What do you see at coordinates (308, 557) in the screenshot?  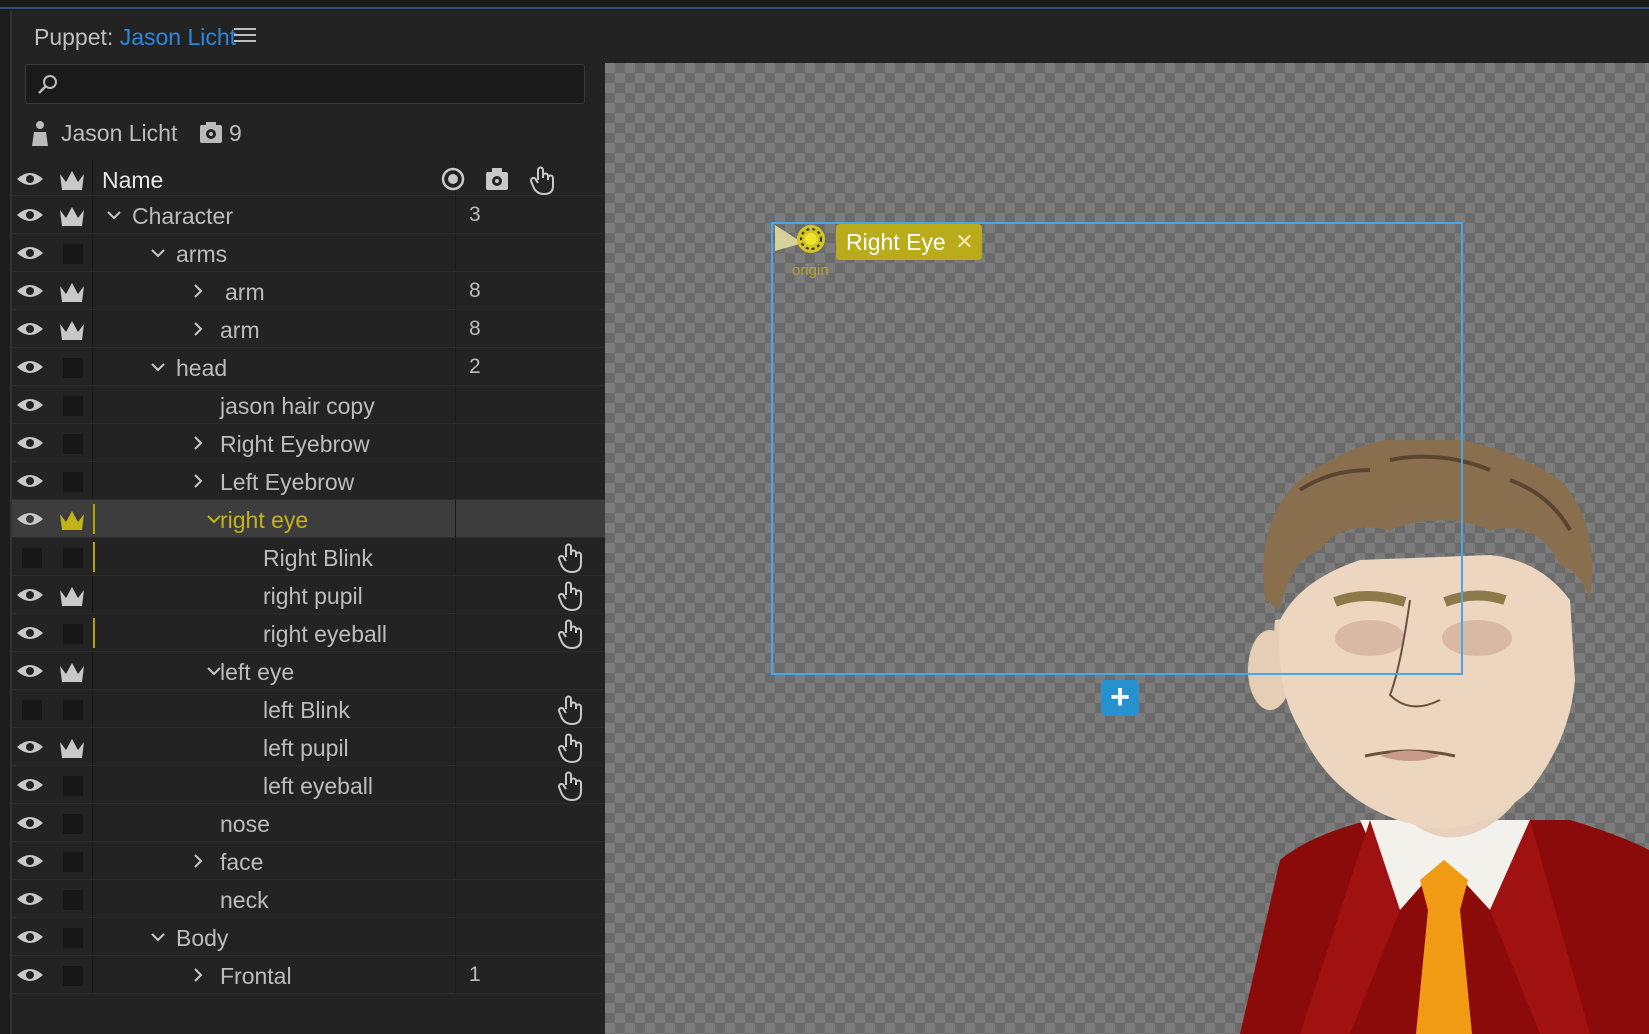 I see `layer-row: Right Blink` at bounding box center [308, 557].